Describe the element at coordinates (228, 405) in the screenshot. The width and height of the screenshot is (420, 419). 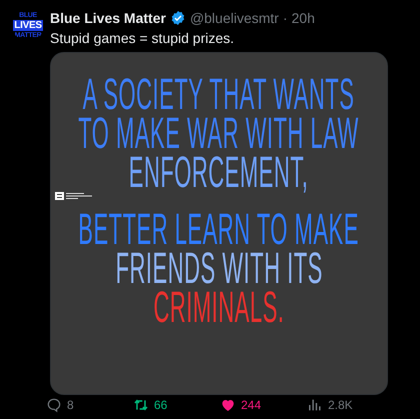
I see `heart-icon` at that location.